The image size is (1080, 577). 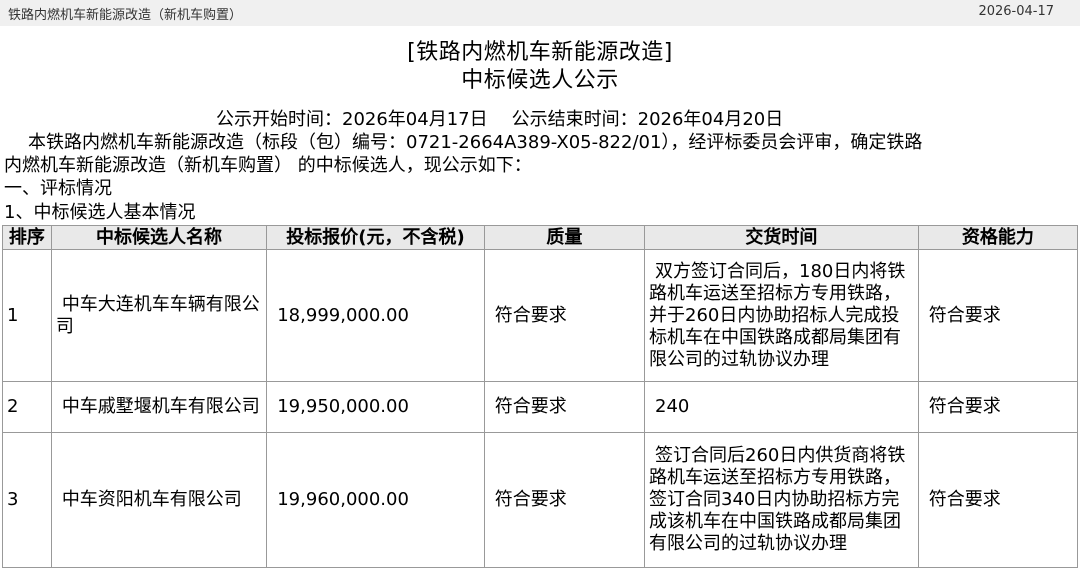 I want to click on page-title: [铁路内燃机车新能源改造], so click(x=540, y=52).